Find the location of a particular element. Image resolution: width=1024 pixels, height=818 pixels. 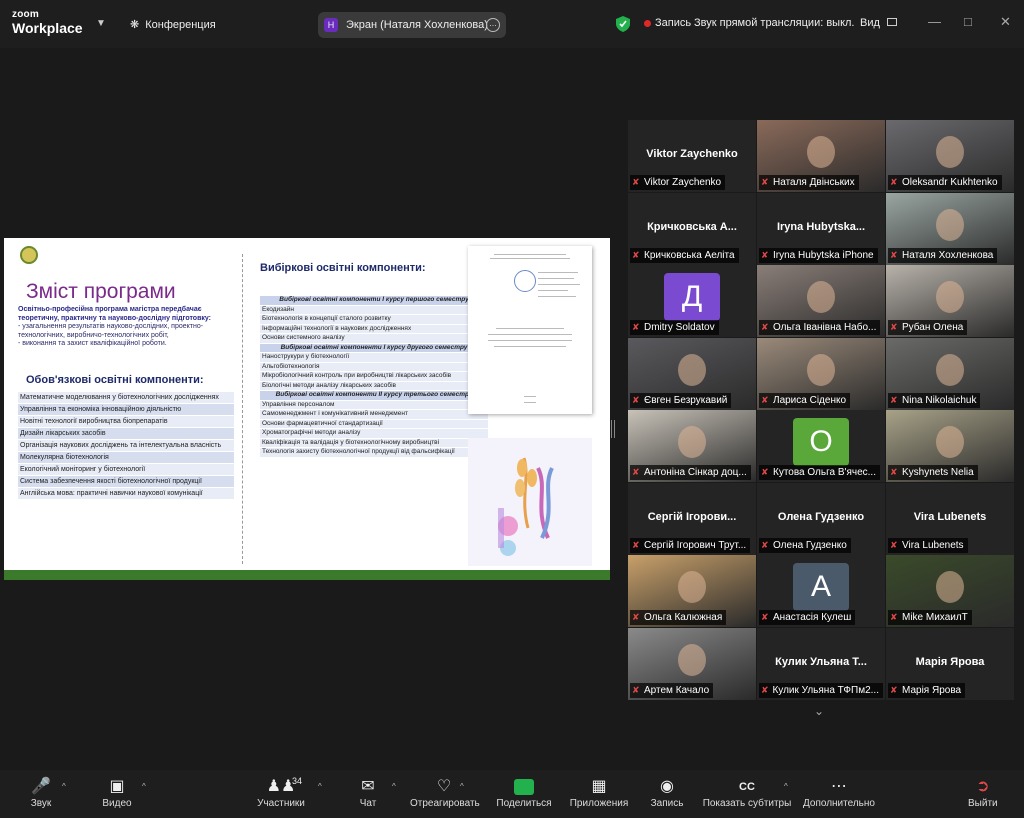

minimize-icon: — is located at coordinates (934, 21).